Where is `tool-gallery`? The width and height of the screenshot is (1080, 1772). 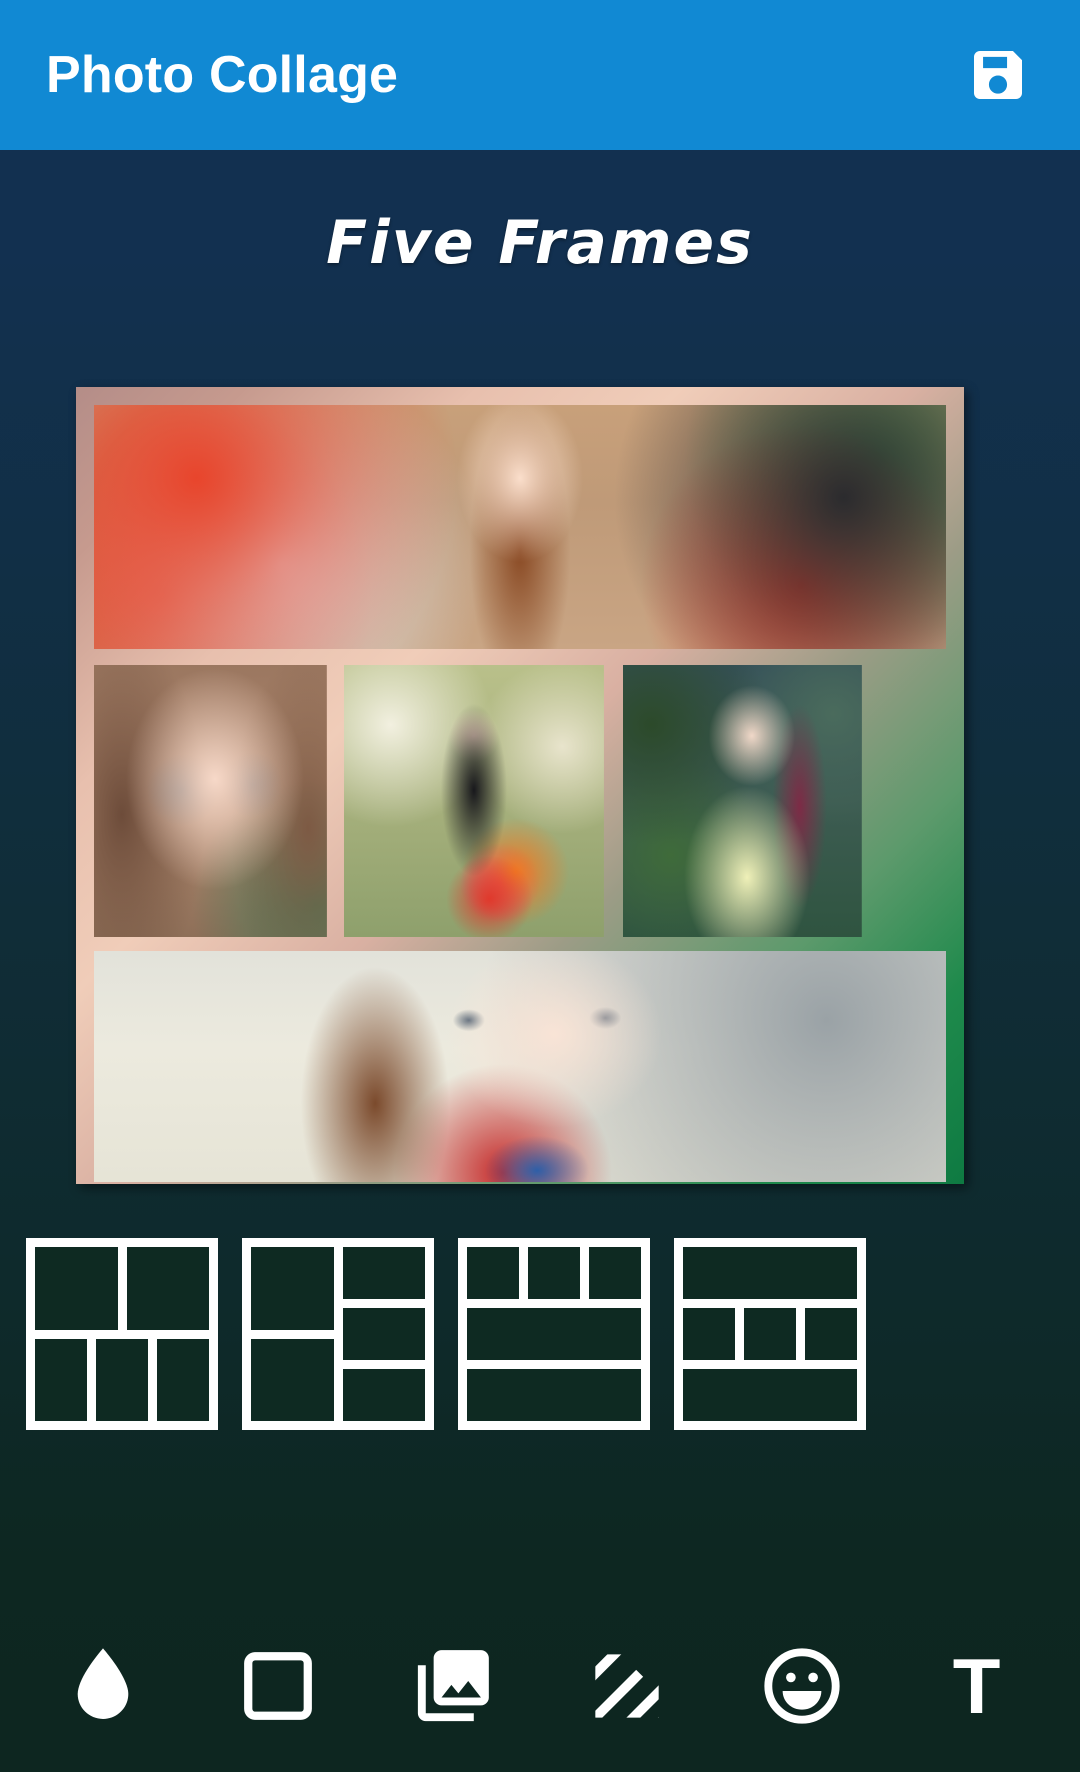 tool-gallery is located at coordinates (453, 1686).